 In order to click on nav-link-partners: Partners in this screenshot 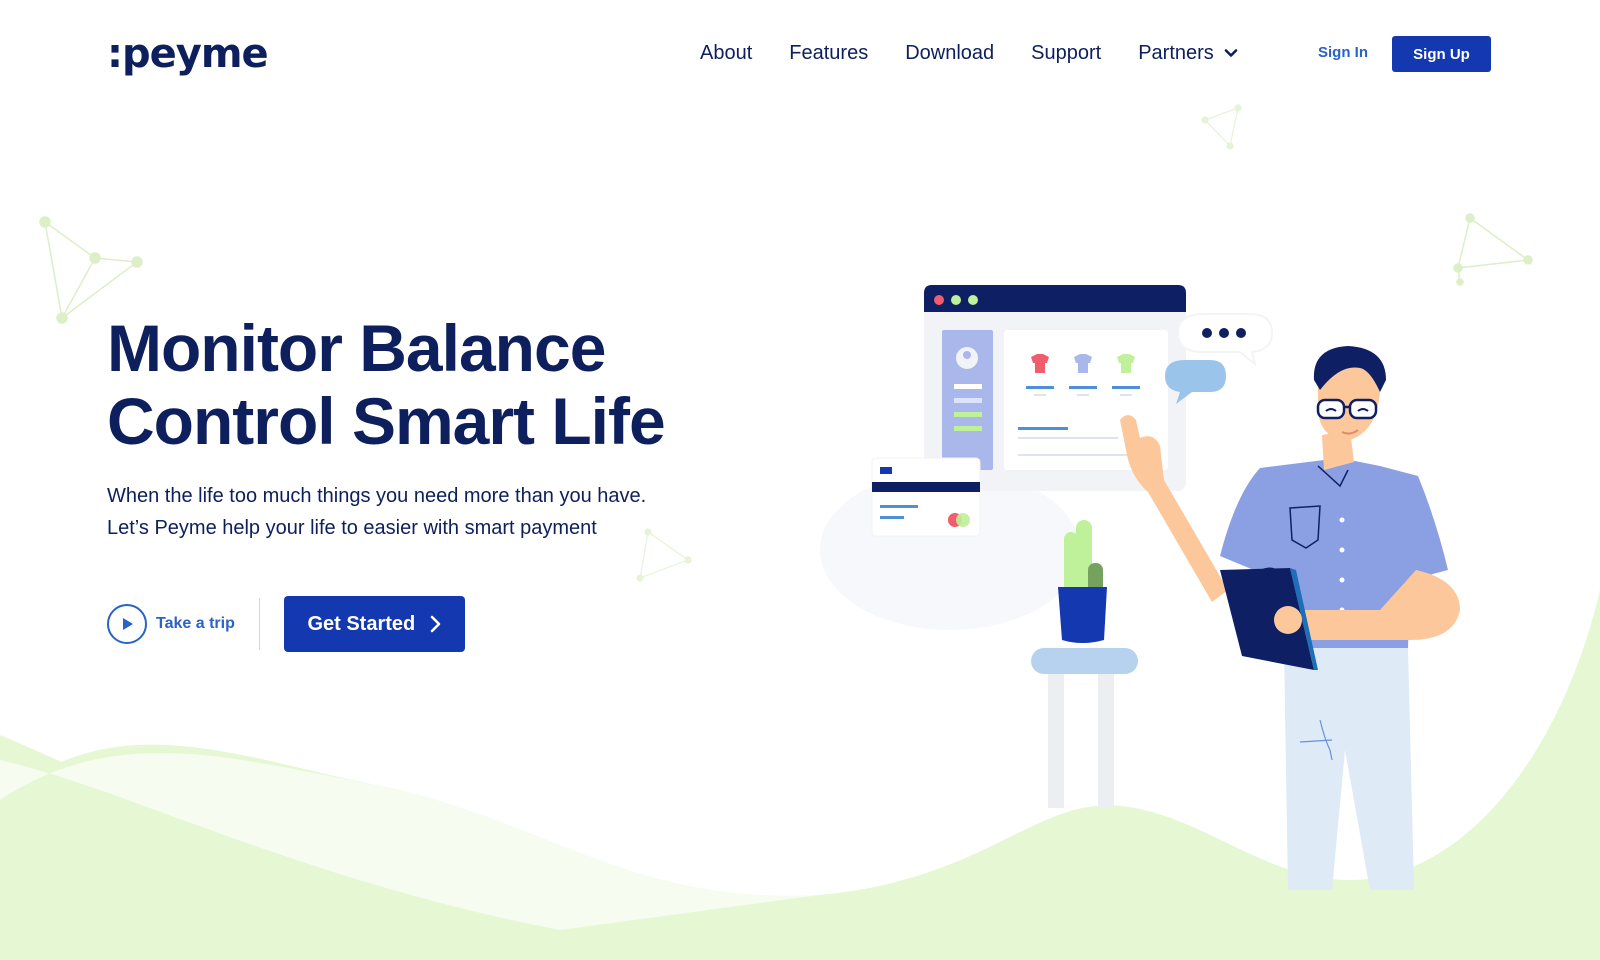, I will do `click(1188, 53)`.